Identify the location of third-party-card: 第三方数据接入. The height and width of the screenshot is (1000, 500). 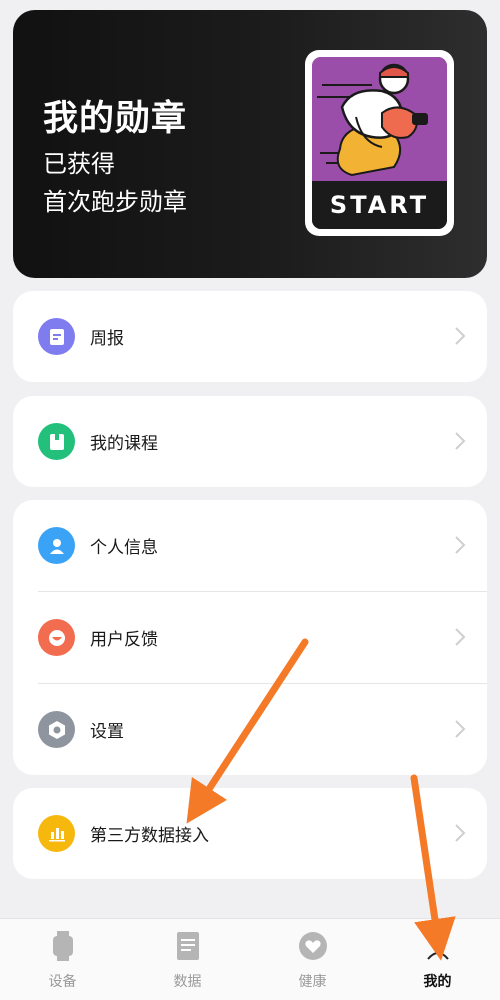
(250, 833).